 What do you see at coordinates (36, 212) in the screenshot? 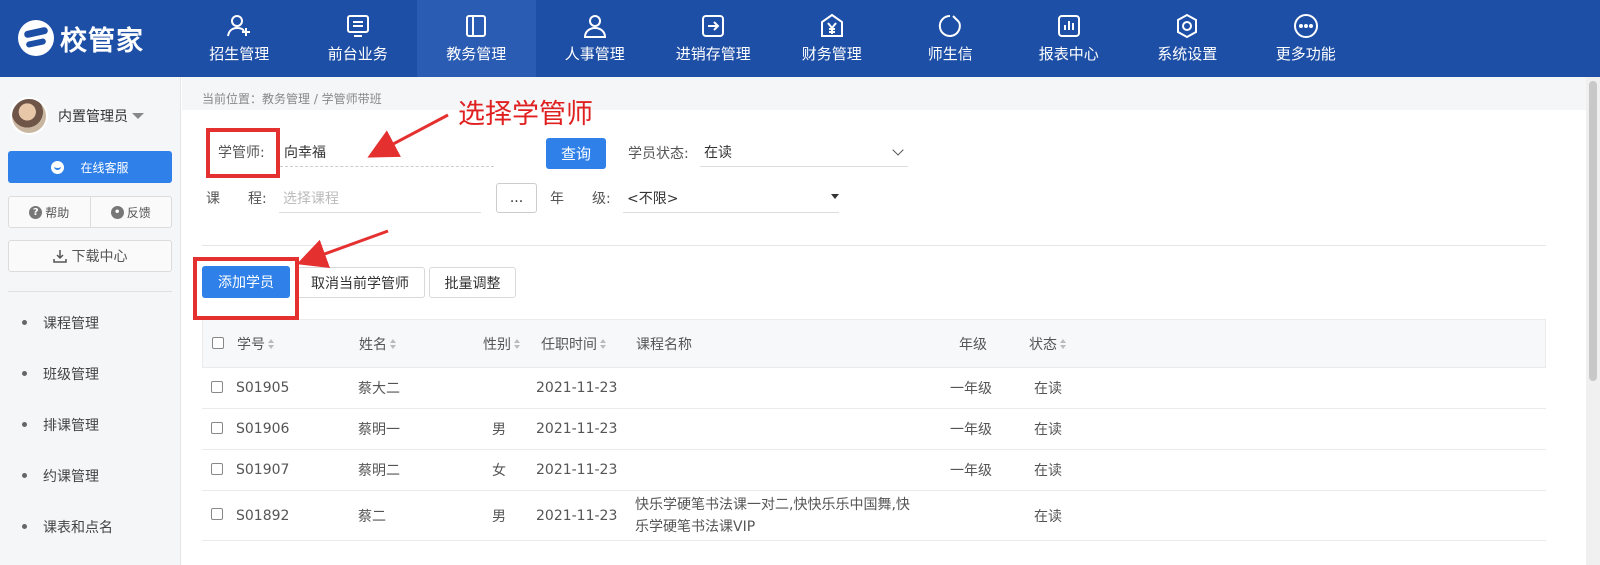
I see `question-icon: ?` at bounding box center [36, 212].